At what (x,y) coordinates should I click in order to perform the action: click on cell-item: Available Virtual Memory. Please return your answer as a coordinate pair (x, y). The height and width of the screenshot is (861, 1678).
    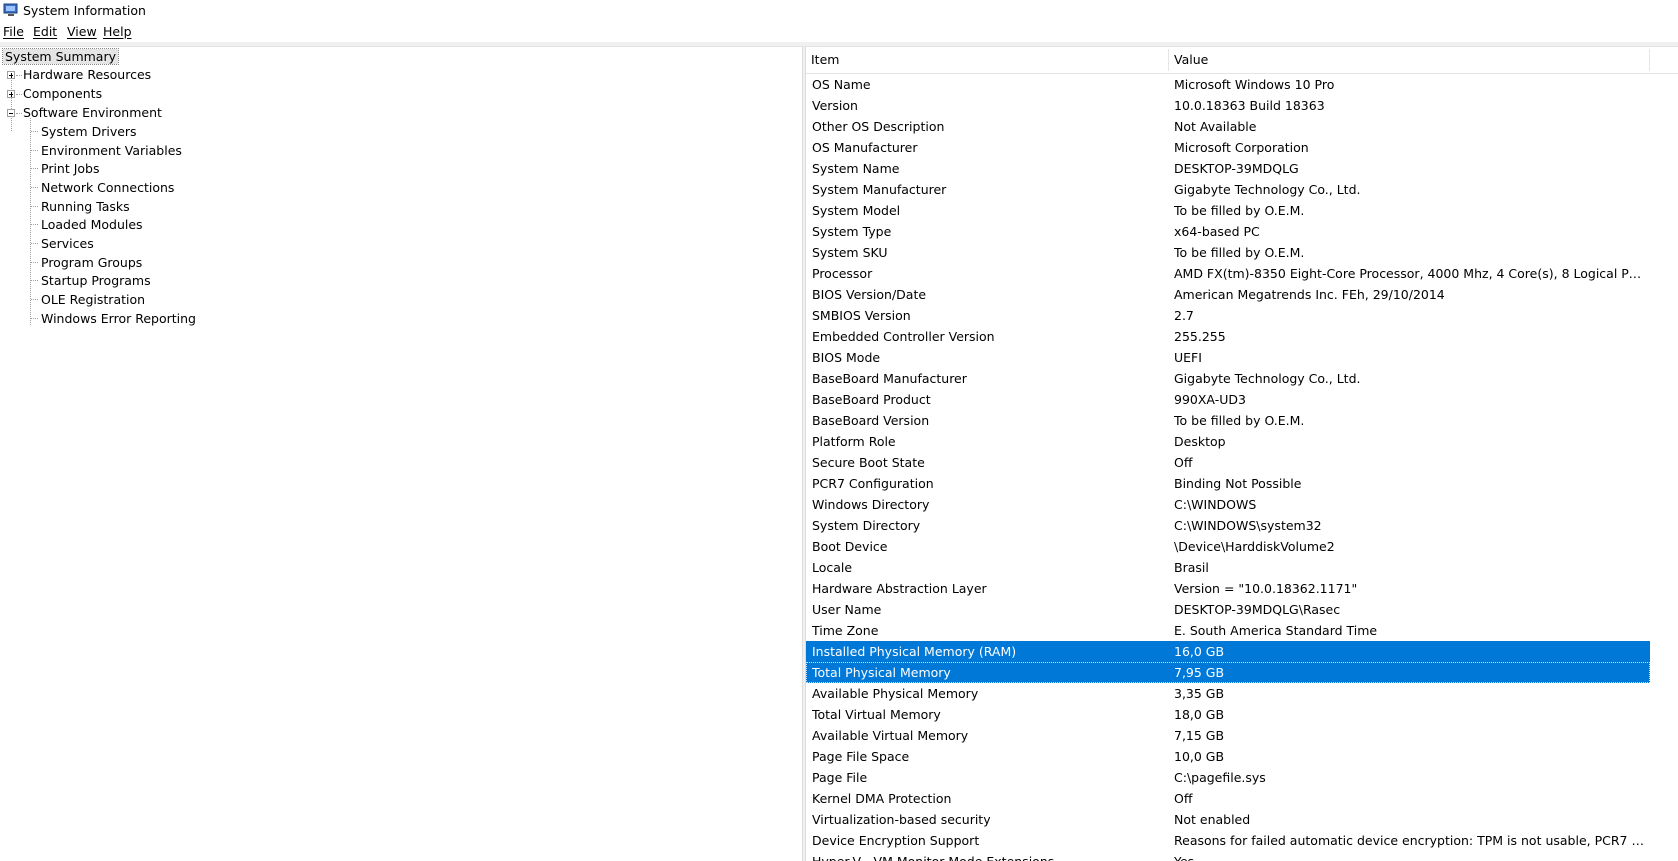
    Looking at the image, I should click on (890, 735).